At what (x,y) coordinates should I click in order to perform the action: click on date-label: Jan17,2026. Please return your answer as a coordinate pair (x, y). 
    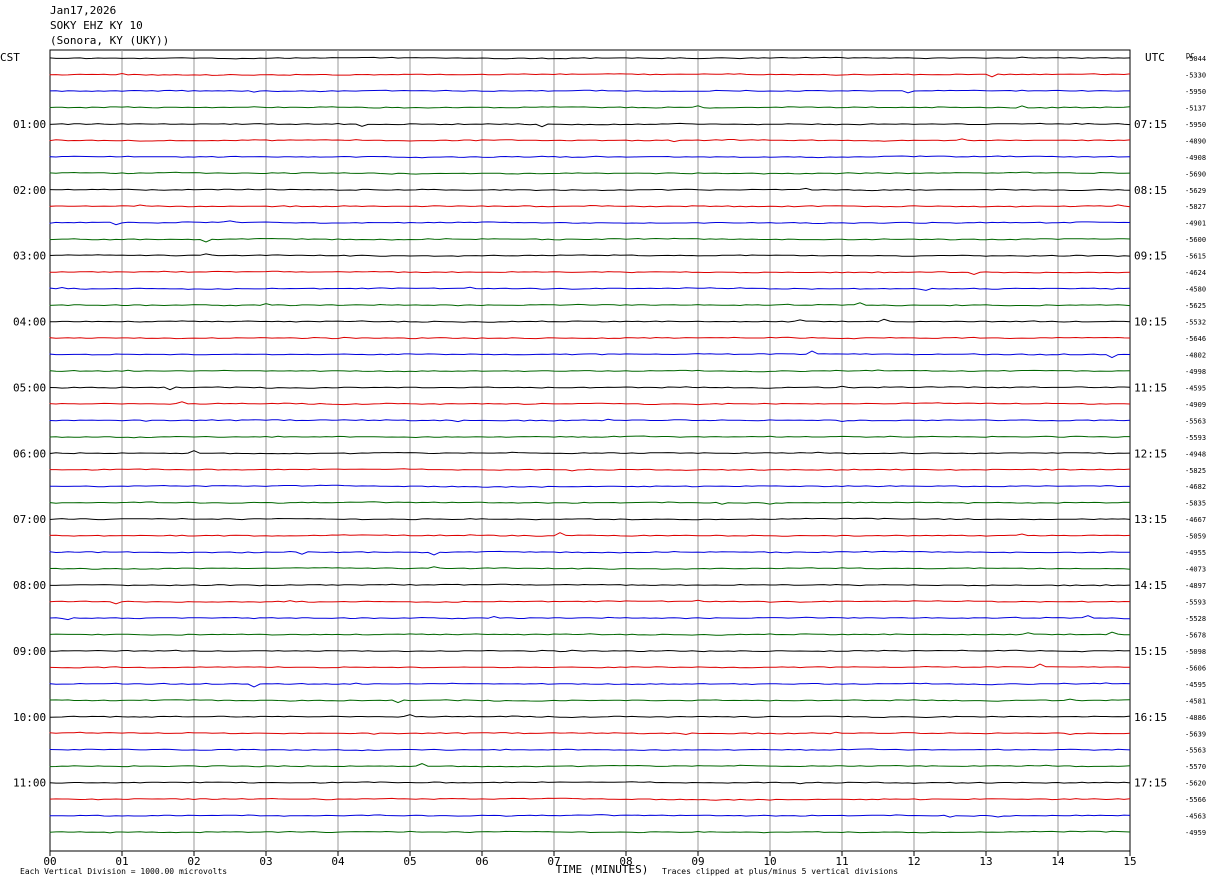
    Looking at the image, I should click on (83, 10).